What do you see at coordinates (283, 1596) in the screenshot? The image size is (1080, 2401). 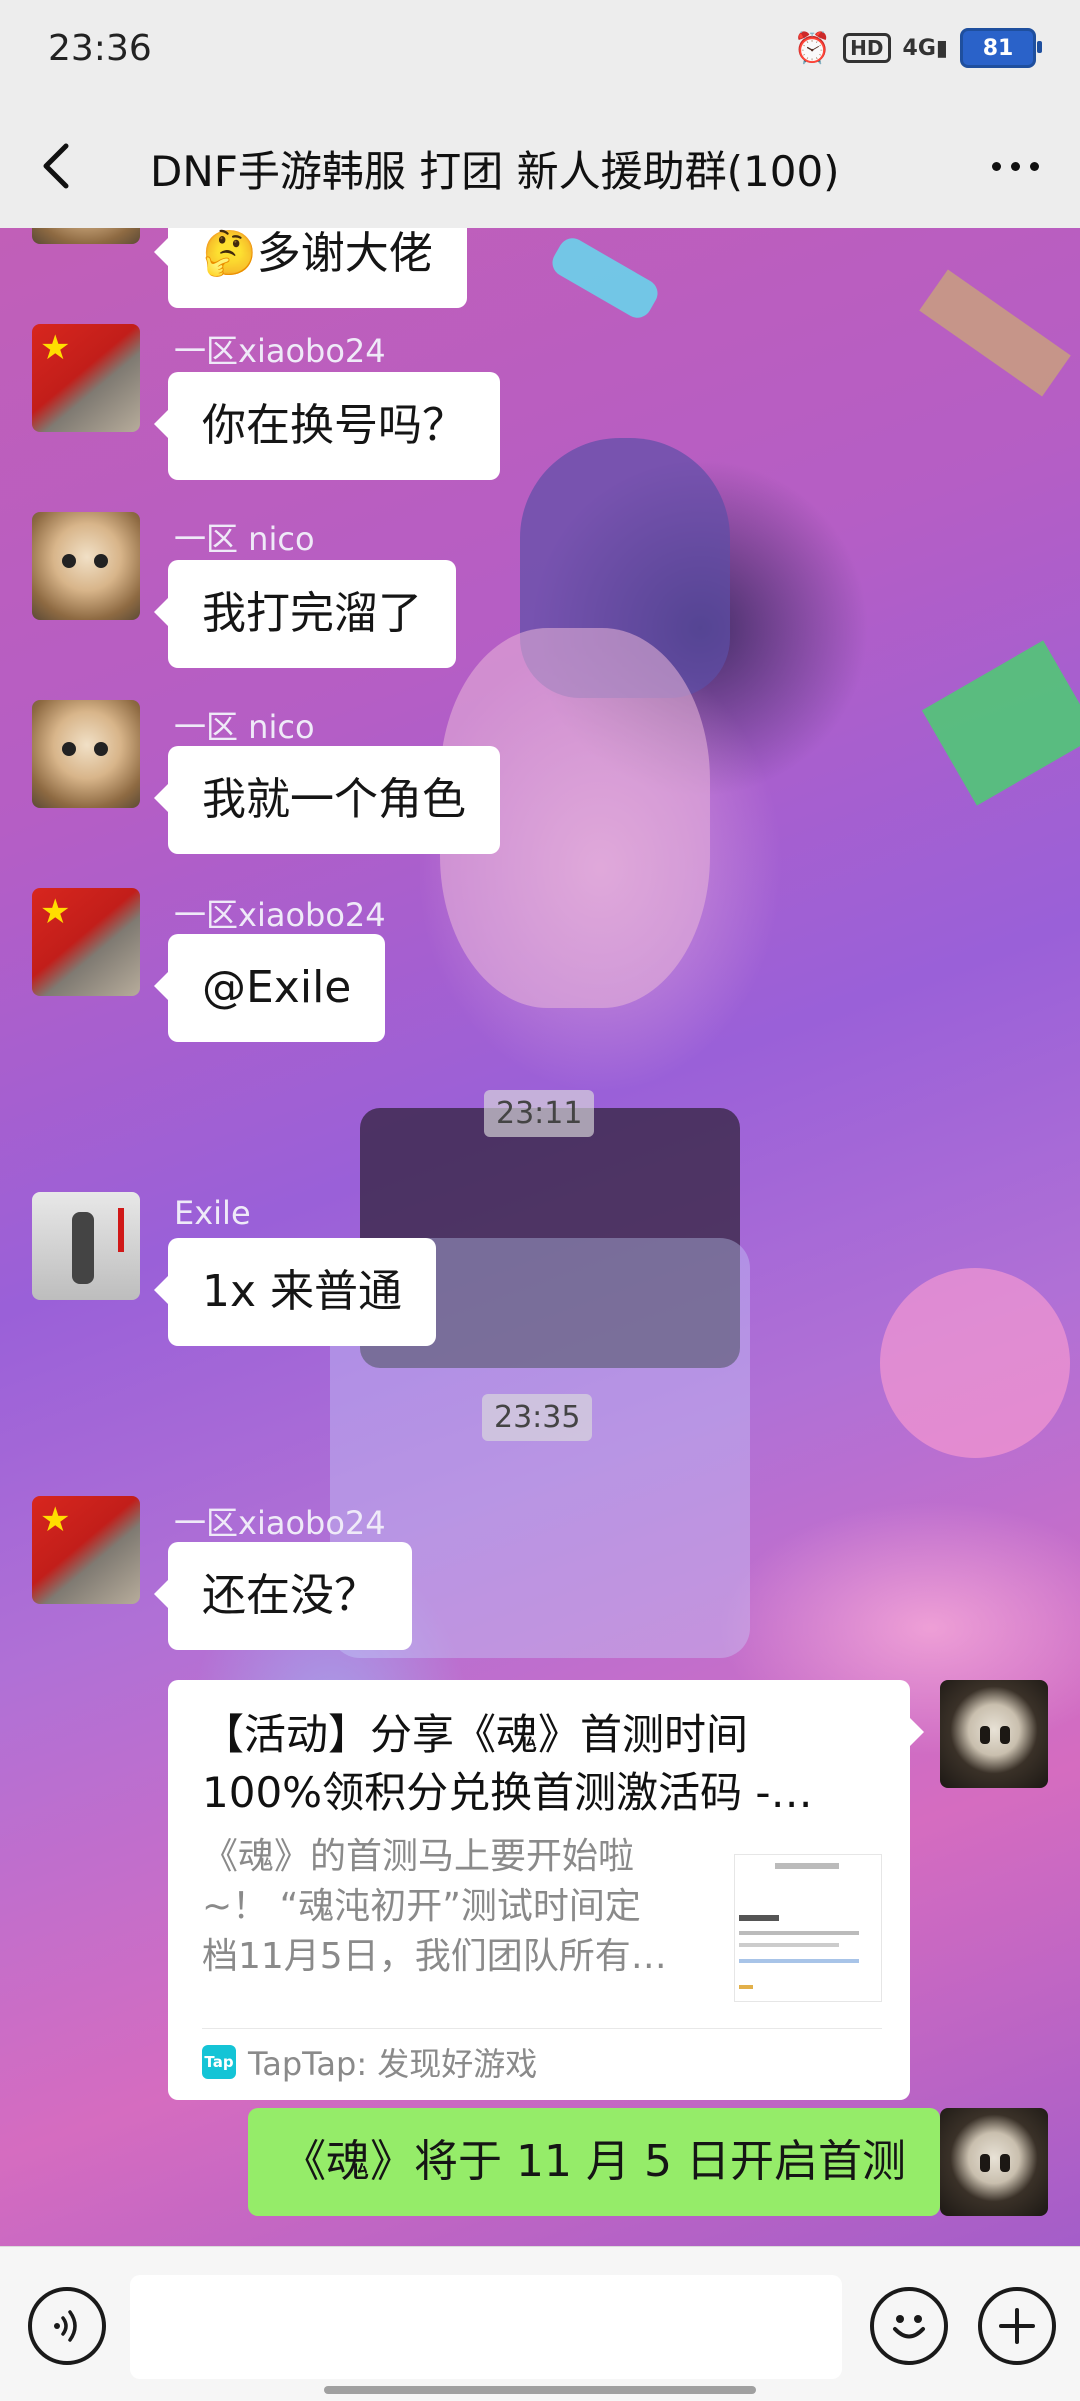 I see `message-bubble: 还在没？` at bounding box center [283, 1596].